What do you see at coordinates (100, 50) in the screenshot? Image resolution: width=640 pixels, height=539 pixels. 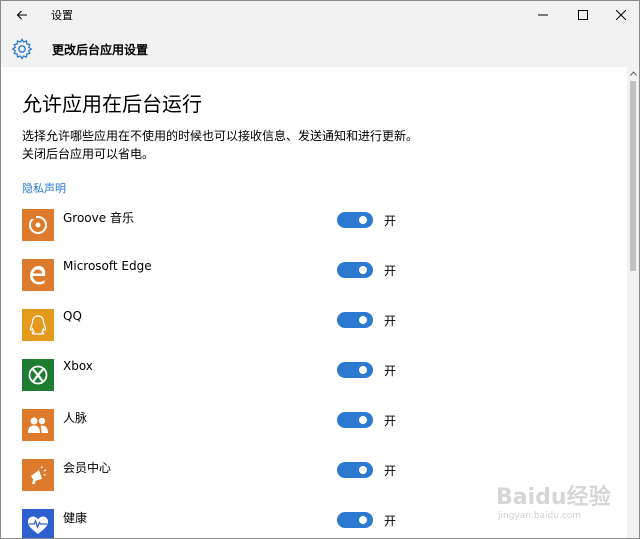 I see `header-title: 更改后台应用设置` at bounding box center [100, 50].